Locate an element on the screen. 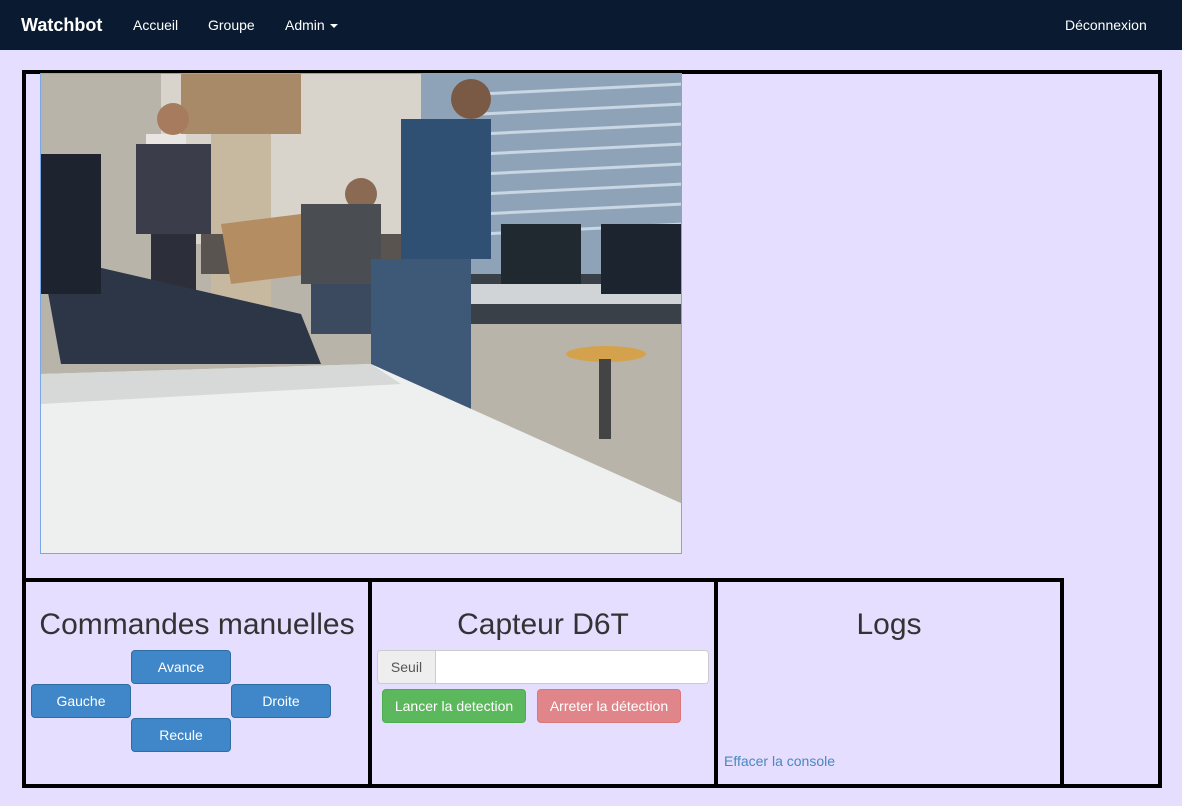 The height and width of the screenshot is (806, 1182). nav-admin-dropdown: Admin is located at coordinates (311, 25).